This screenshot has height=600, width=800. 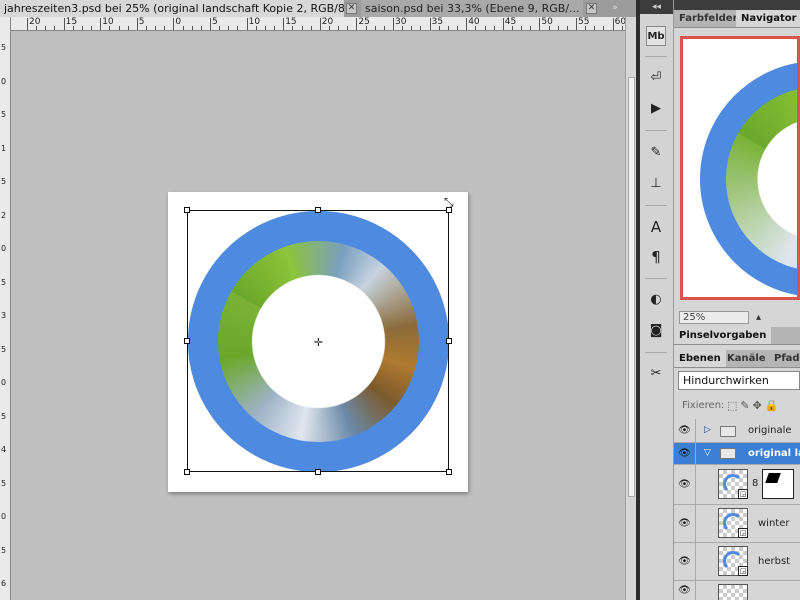 I want to click on tab-pfade: Pfade, so click(x=784, y=358).